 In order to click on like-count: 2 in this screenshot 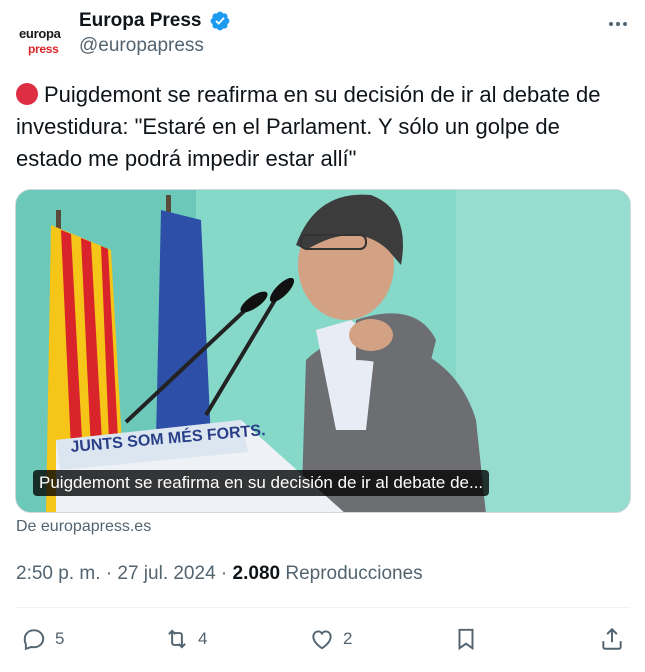, I will do `click(348, 638)`.